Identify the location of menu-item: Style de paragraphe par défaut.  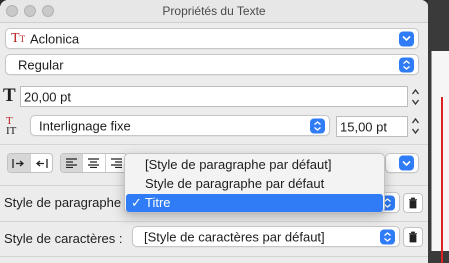
(254, 184).